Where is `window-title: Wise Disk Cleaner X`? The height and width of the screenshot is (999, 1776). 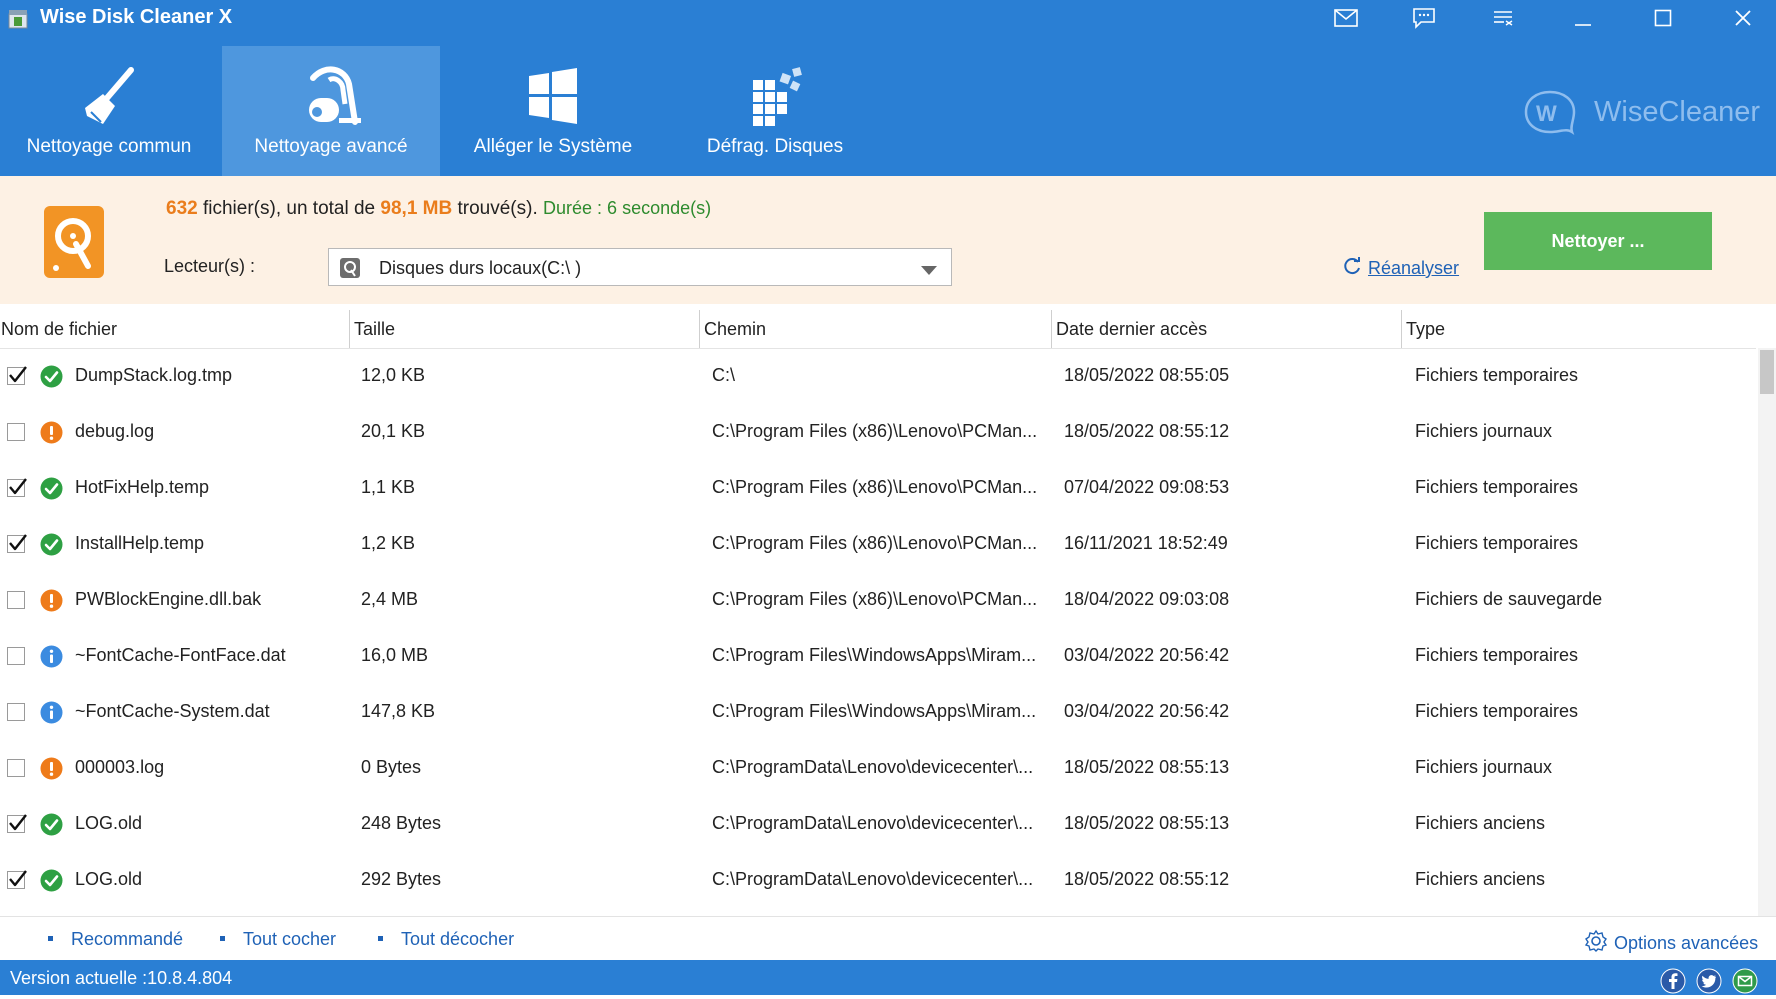 window-title: Wise Disk Cleaner X is located at coordinates (136, 17).